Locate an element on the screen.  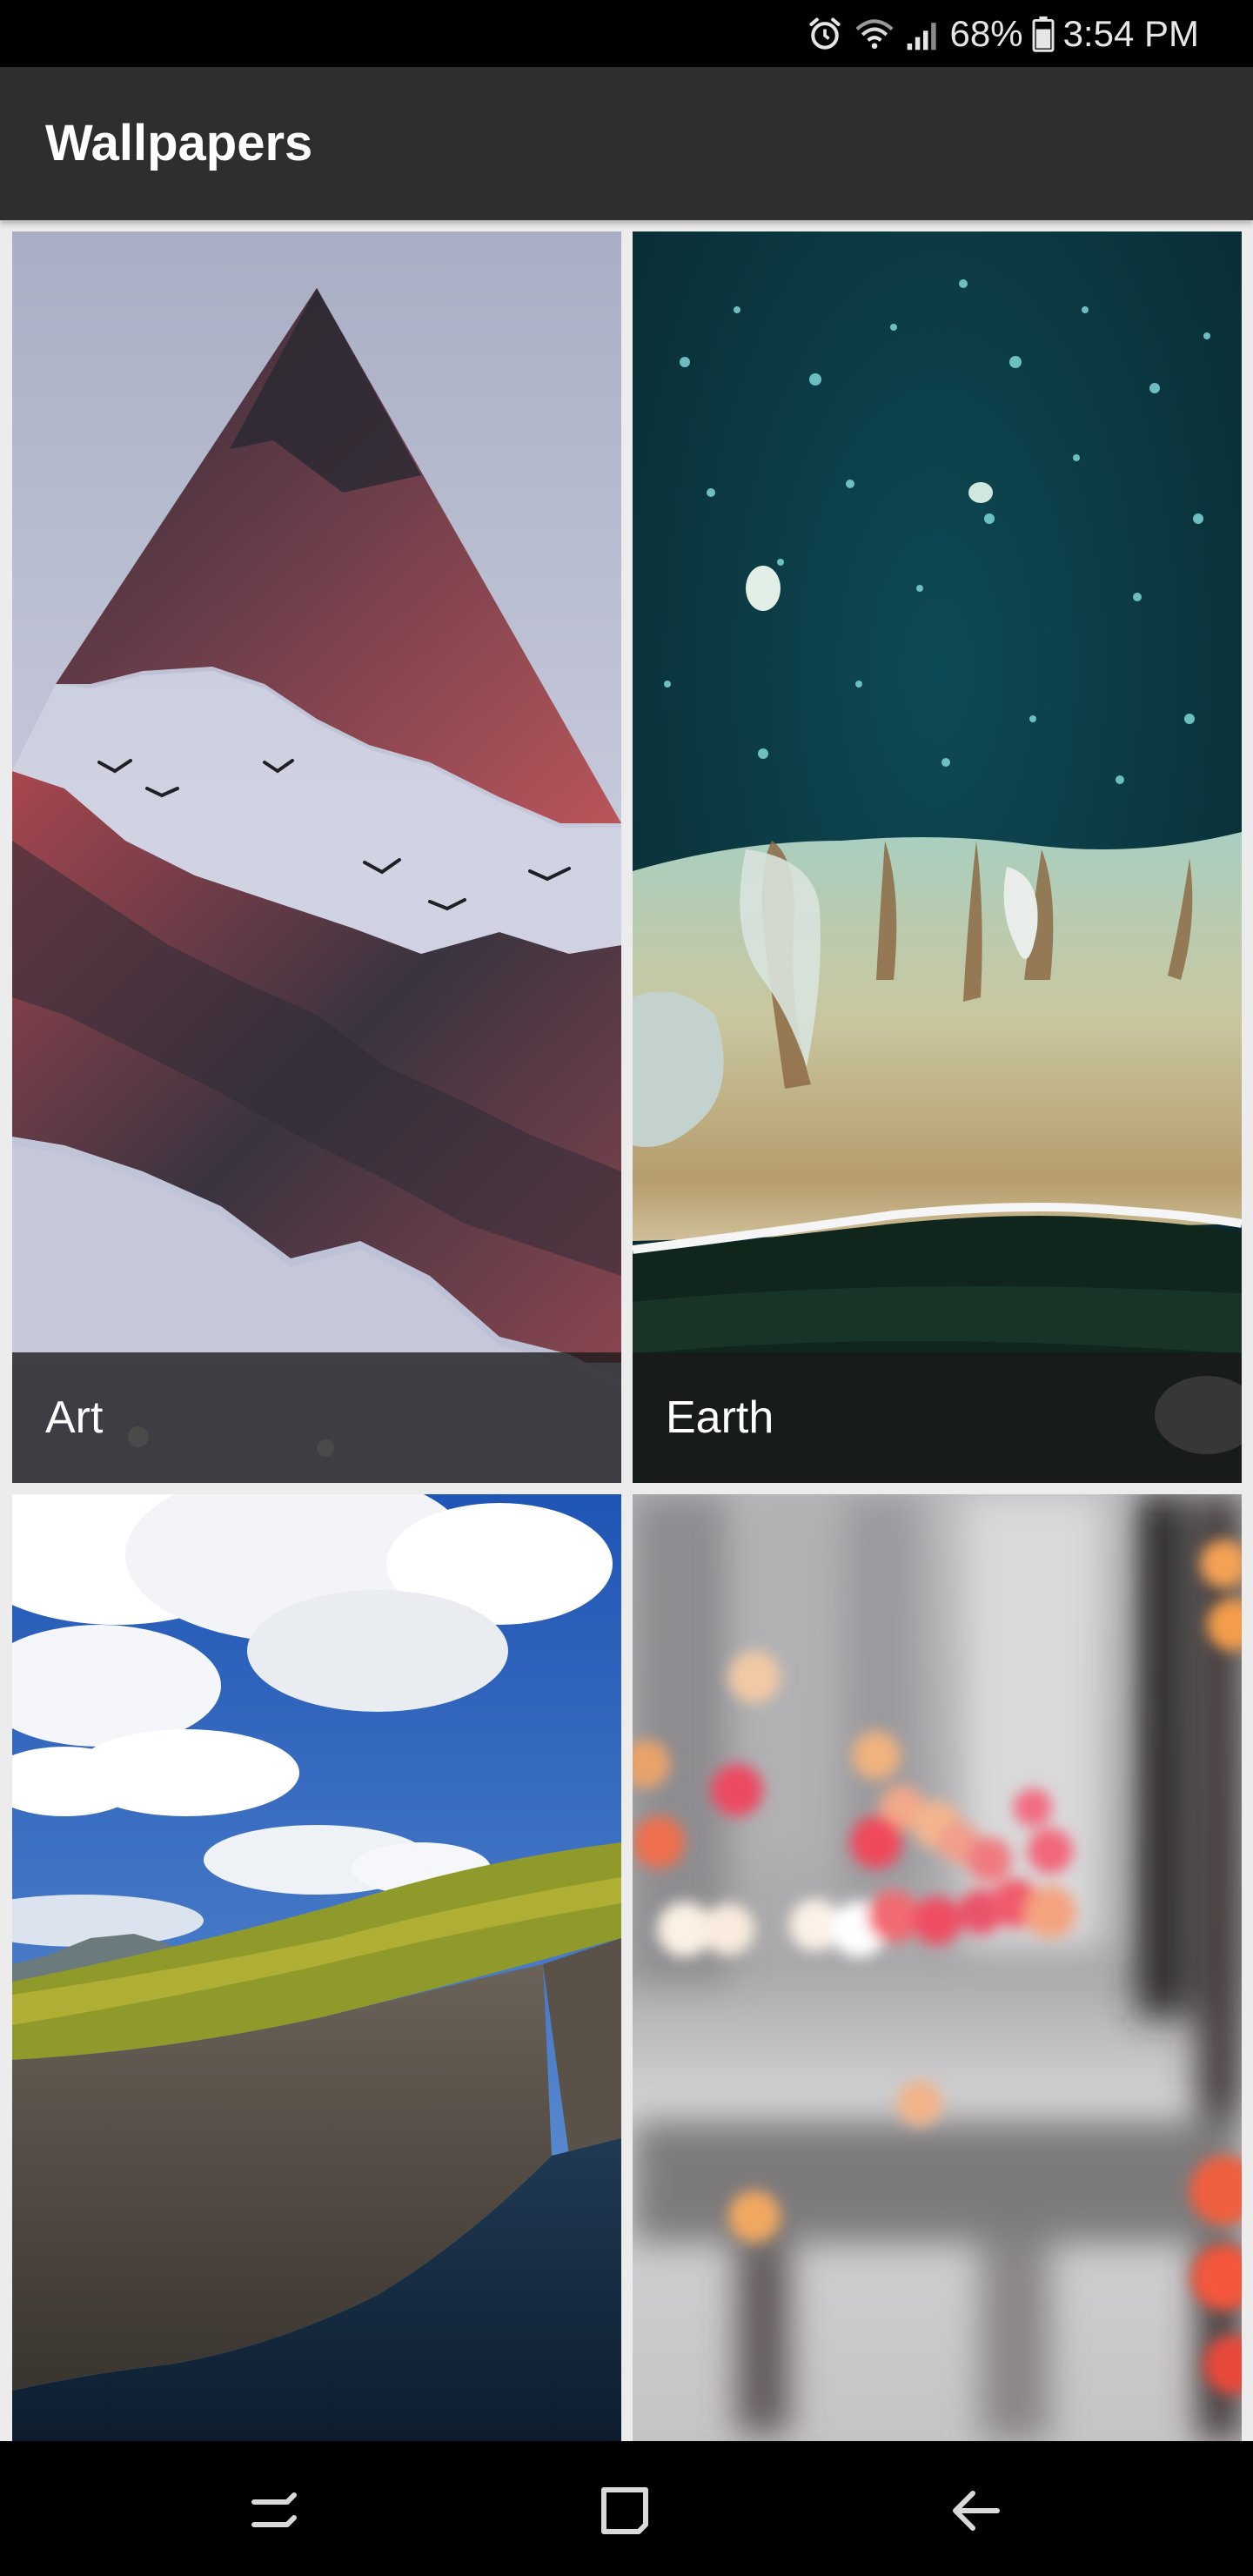
alarm-icon is located at coordinates (825, 34).